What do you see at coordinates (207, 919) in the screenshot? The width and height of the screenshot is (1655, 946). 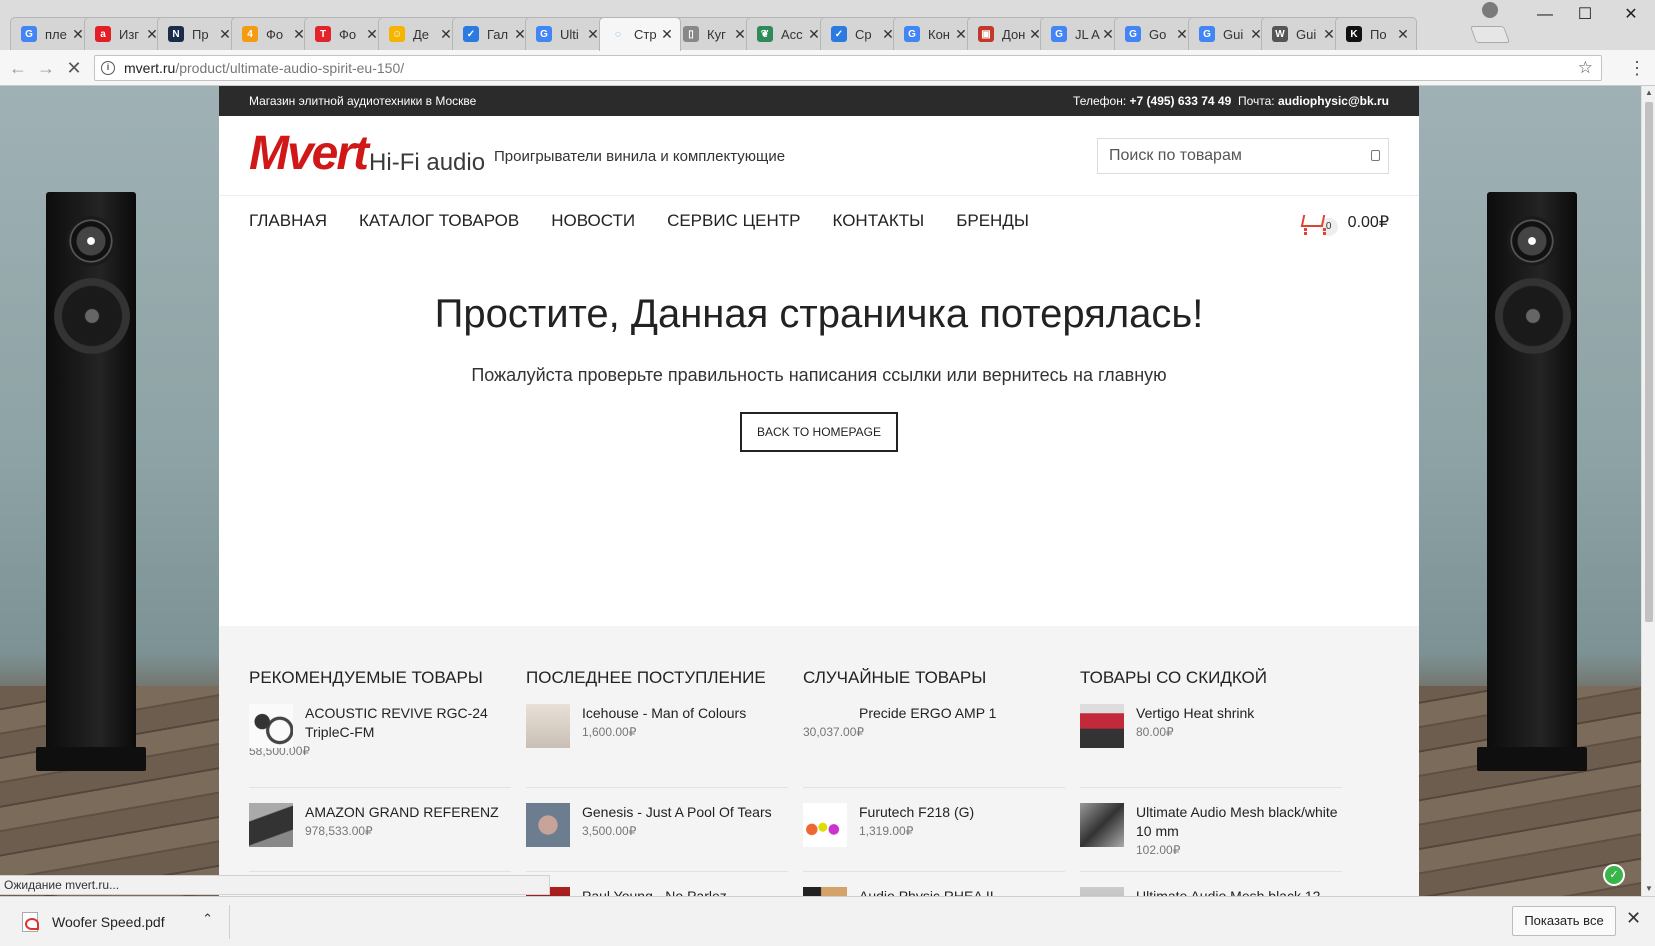 I see `chevron-up-icon: ⌃` at bounding box center [207, 919].